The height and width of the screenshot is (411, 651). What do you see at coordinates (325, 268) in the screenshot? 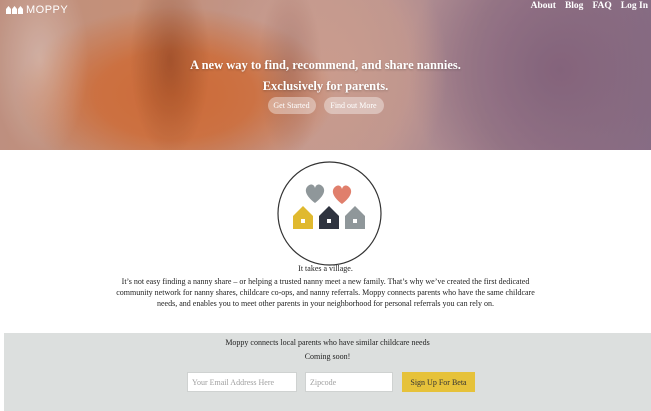
I see `intro-heading: It takes a village.` at bounding box center [325, 268].